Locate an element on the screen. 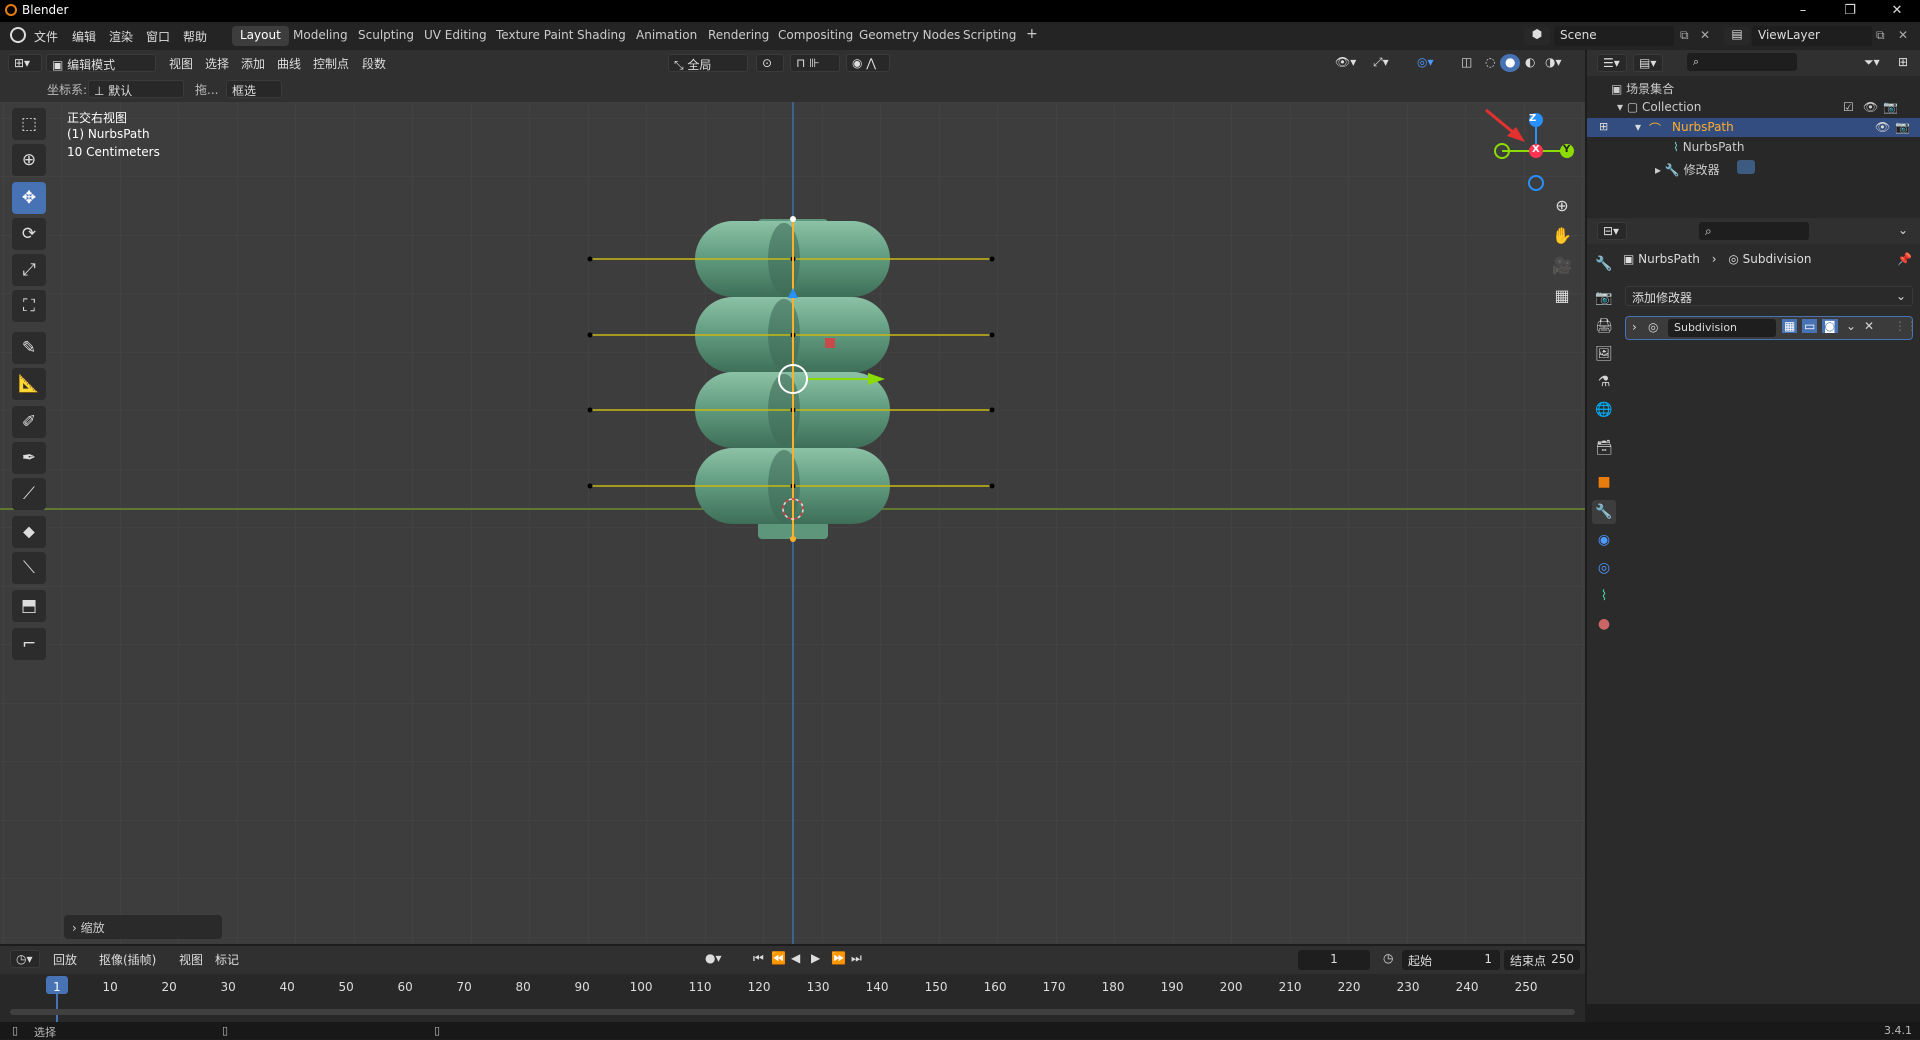 This screenshot has height=1040, width=1920. modifiers-row: ▸ 🔧 修改器 is located at coordinates (1705, 169).